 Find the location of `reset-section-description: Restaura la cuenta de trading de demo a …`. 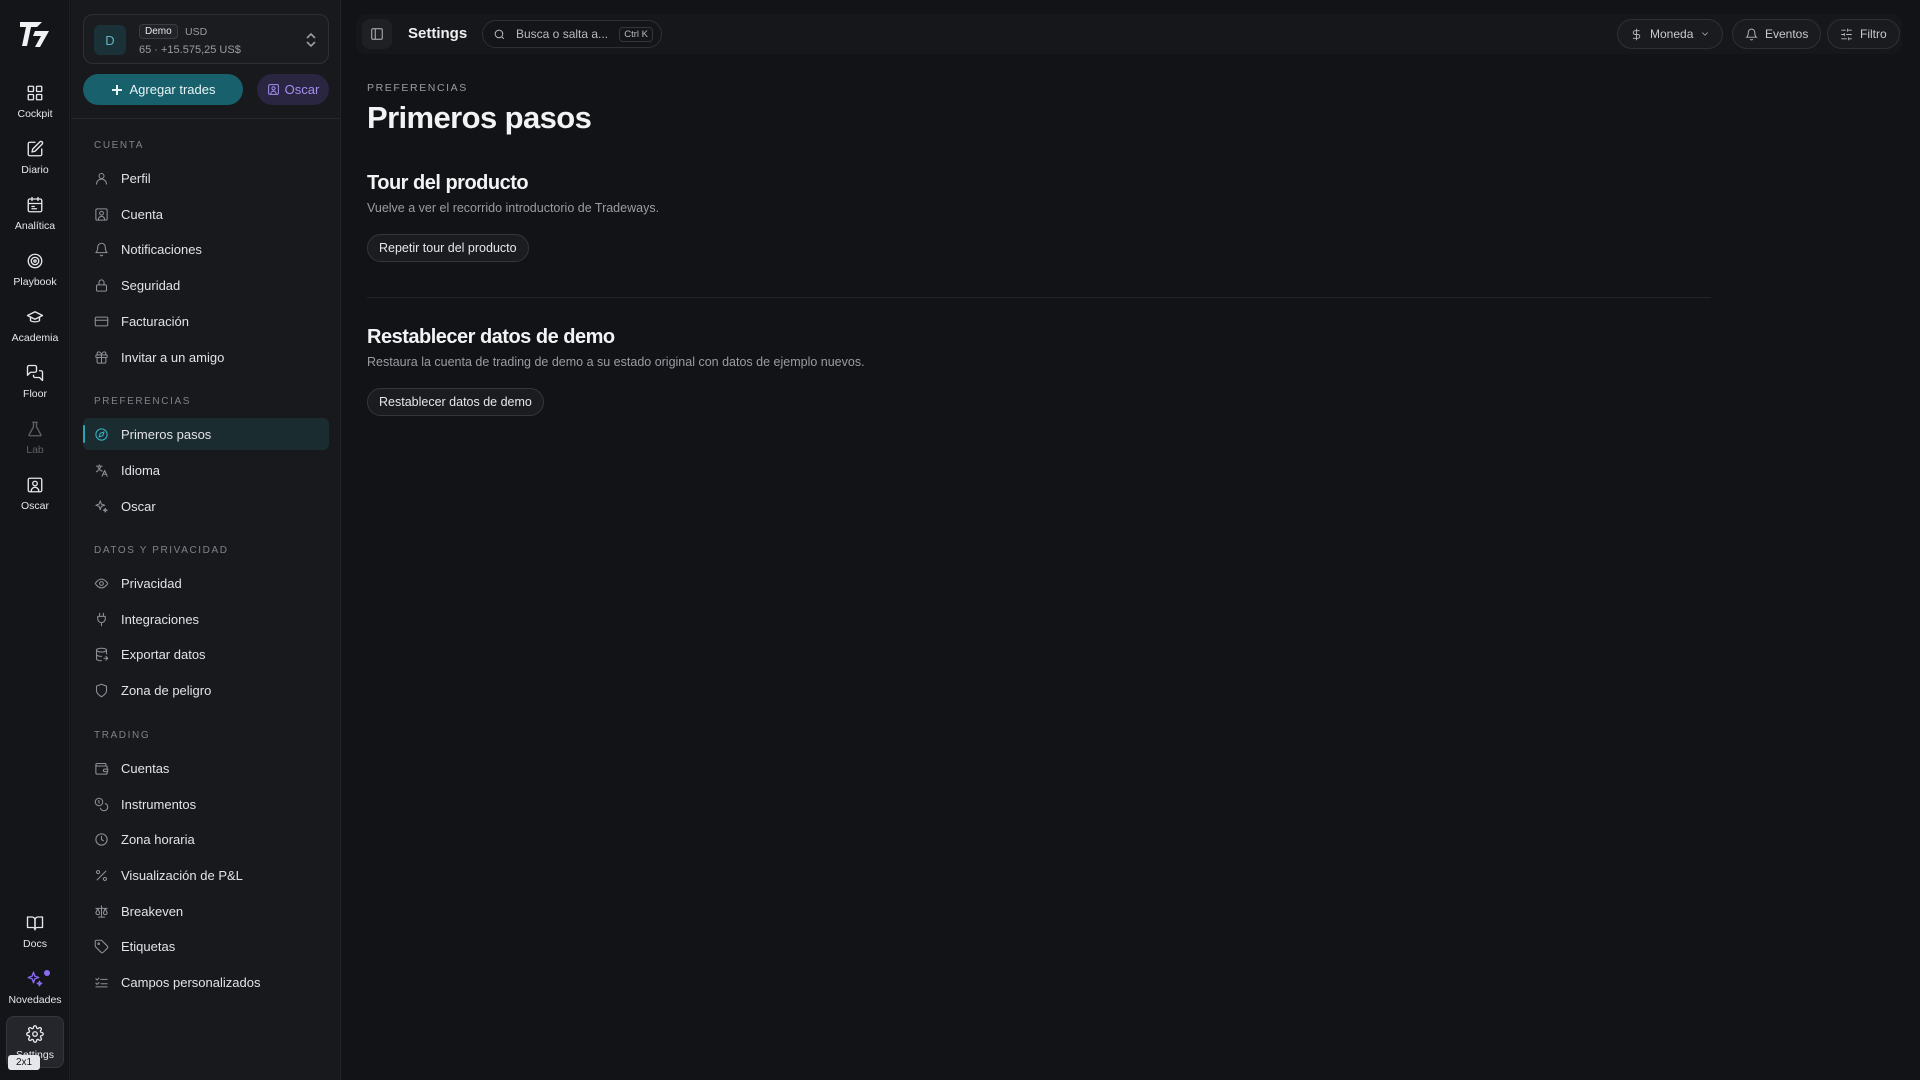

reset-section-description: Restaura la cuenta de trading de demo a … is located at coordinates (616, 362).